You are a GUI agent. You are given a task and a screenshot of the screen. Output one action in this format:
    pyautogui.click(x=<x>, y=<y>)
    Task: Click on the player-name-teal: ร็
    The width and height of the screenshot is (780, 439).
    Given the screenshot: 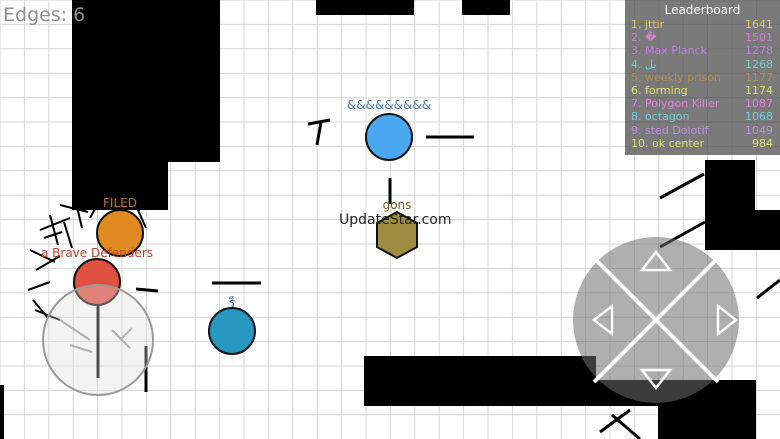 What is the action you would take?
    pyautogui.click(x=232, y=303)
    